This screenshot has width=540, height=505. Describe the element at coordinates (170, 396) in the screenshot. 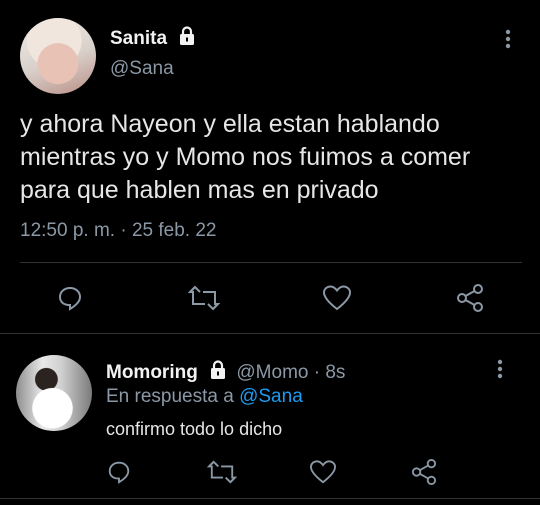

I see `reply-context-prefix: En respuesta a` at that location.